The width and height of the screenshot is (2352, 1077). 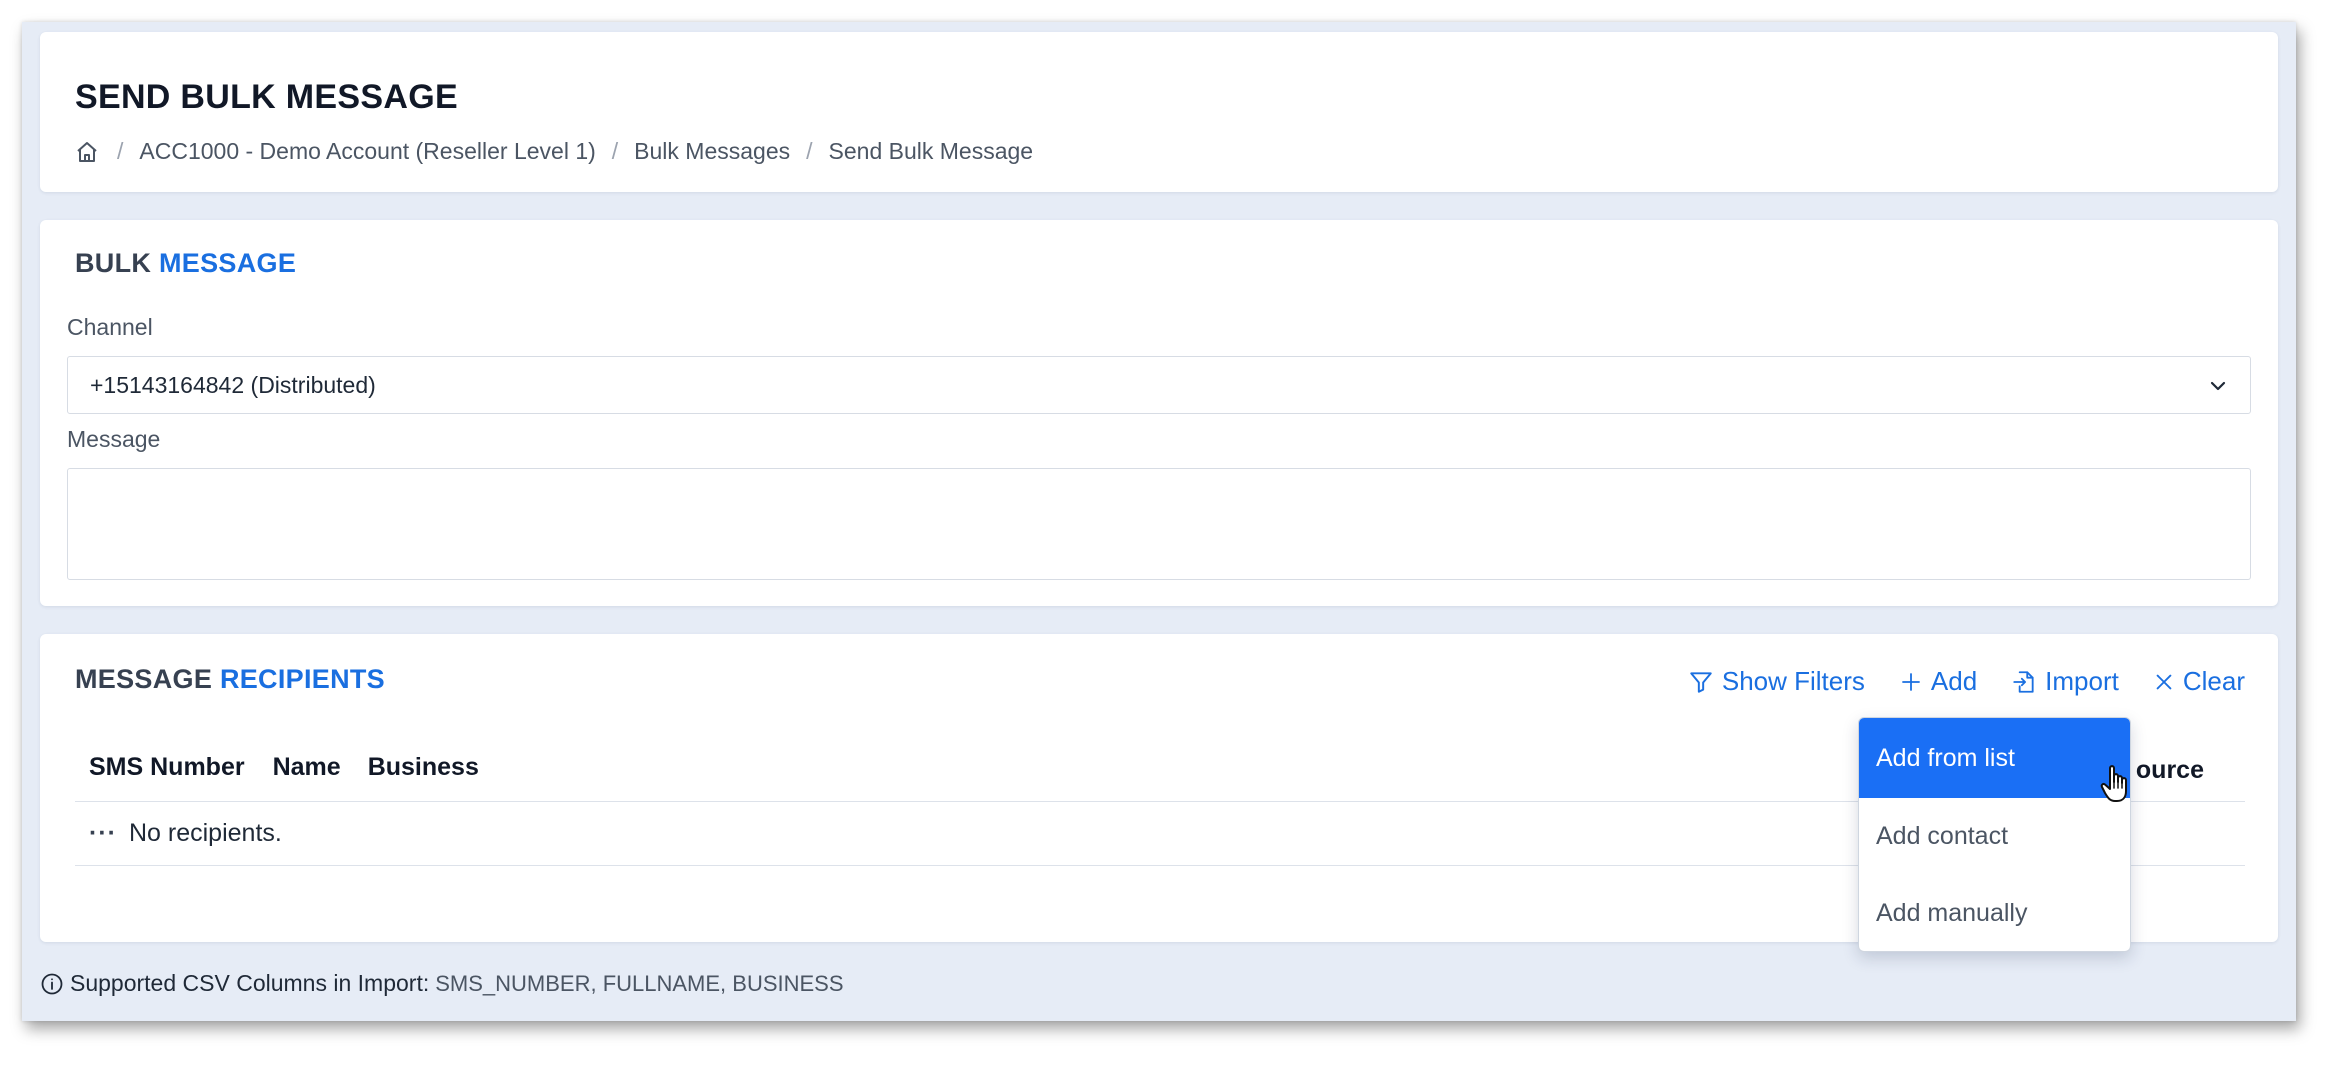 I want to click on bulk-message-title-part2: MESSAGE, so click(x=228, y=263).